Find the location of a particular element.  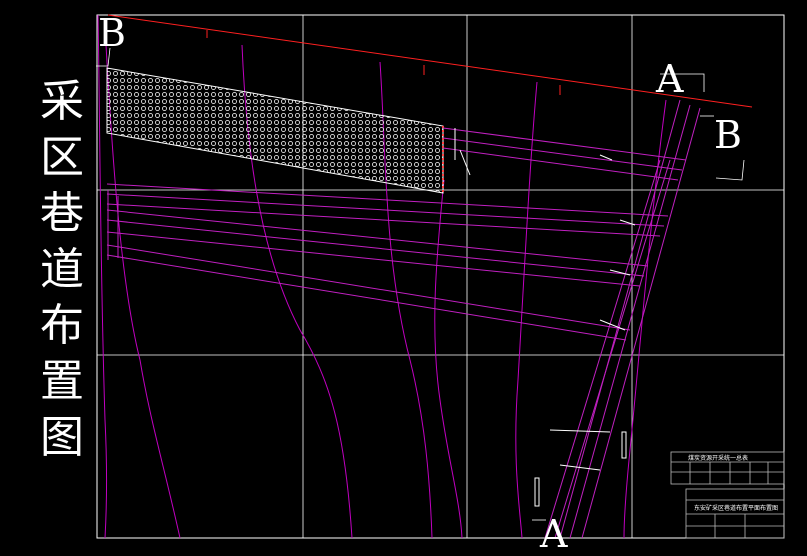

drawing-title-vertical: 采 区 巷 道 布 置 图 is located at coordinates (62, 270).